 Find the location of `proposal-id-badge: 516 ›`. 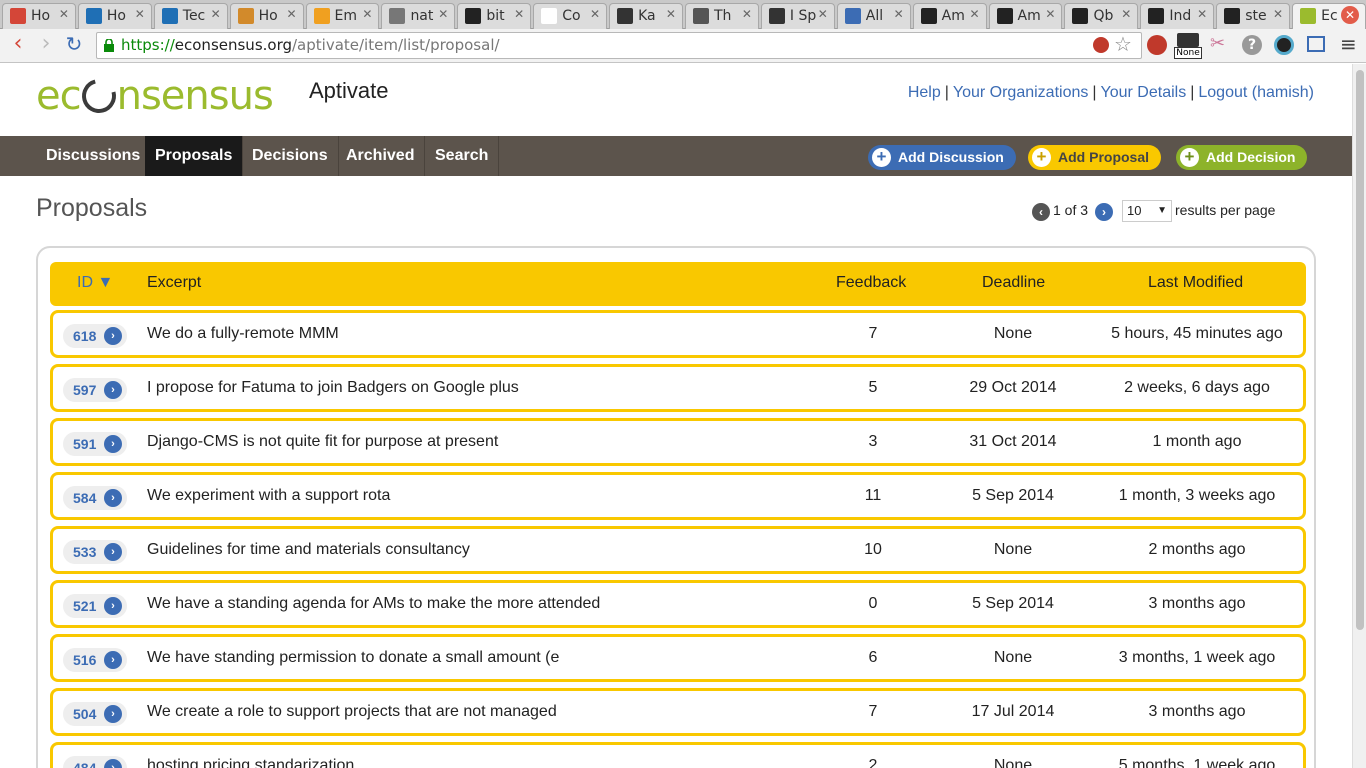

proposal-id-badge: 516 › is located at coordinates (95, 660).